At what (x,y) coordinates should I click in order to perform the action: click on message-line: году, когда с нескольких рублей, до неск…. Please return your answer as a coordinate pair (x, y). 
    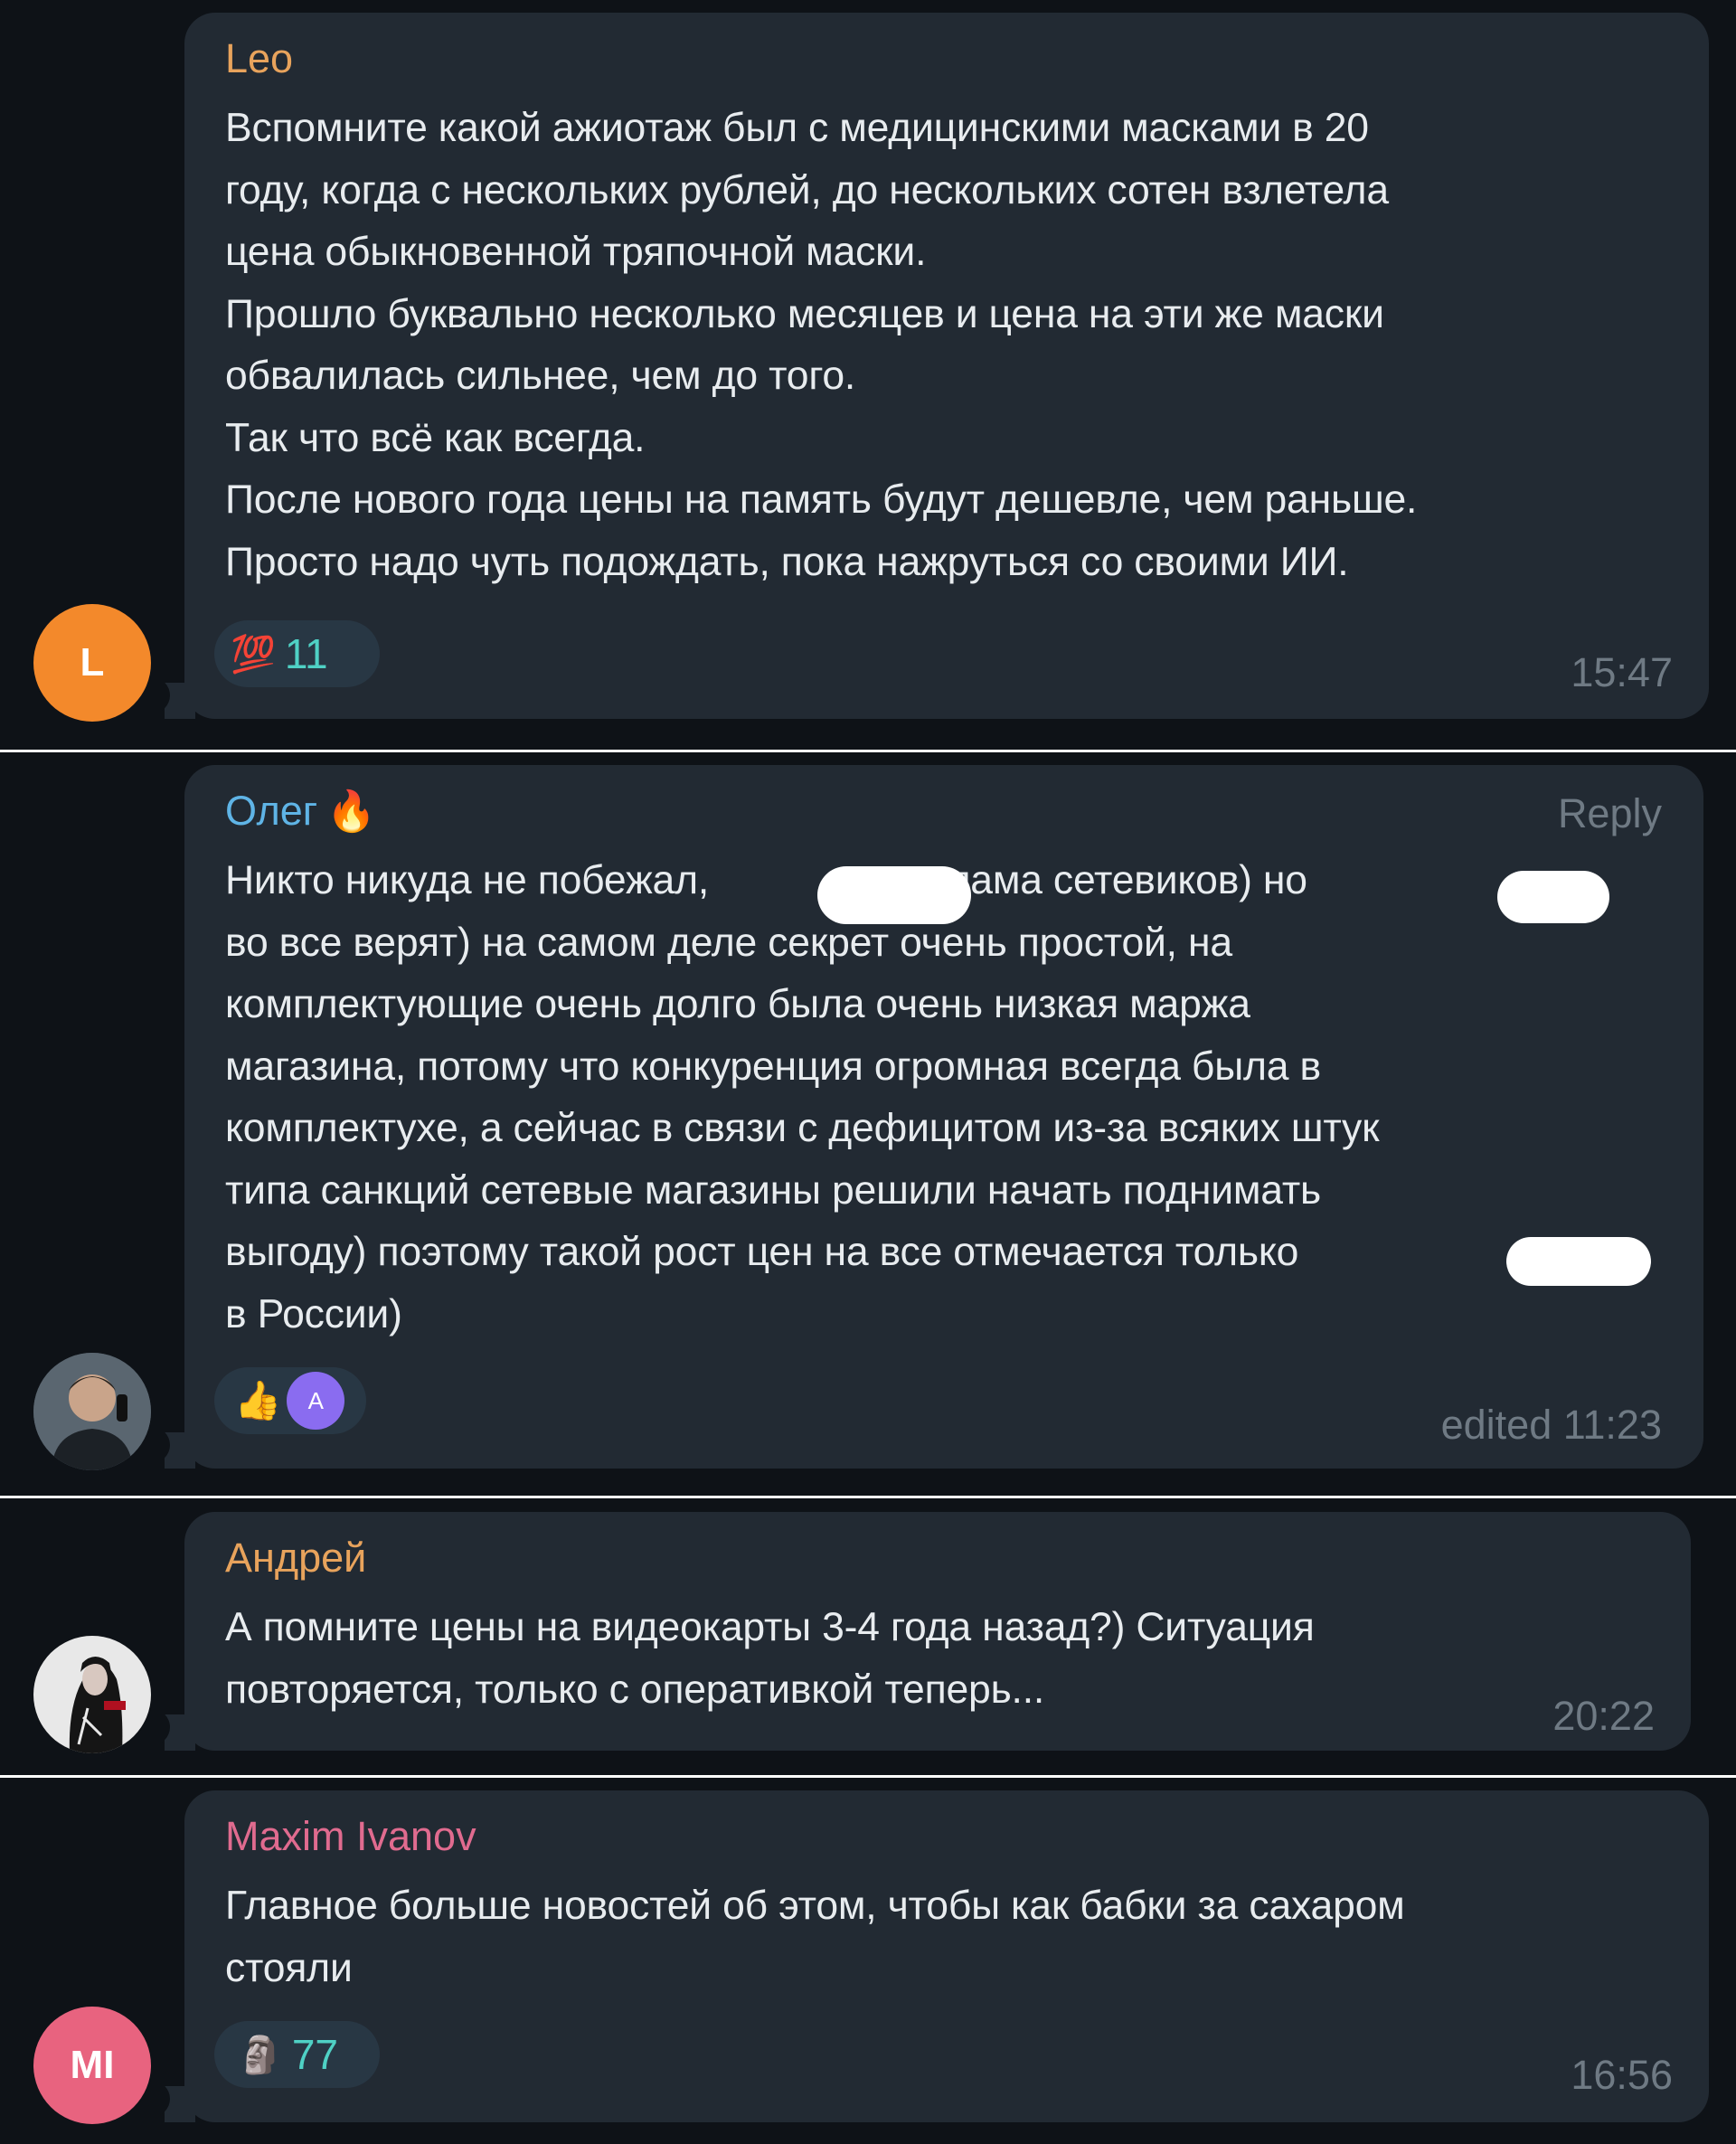
    Looking at the image, I should click on (807, 190).